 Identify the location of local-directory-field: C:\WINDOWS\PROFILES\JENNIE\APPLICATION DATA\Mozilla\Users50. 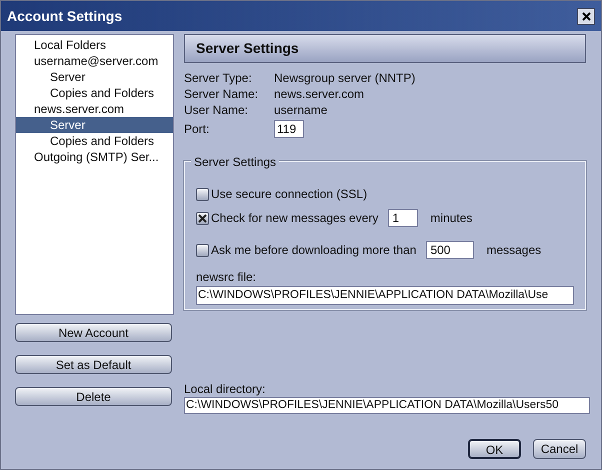
(387, 405).